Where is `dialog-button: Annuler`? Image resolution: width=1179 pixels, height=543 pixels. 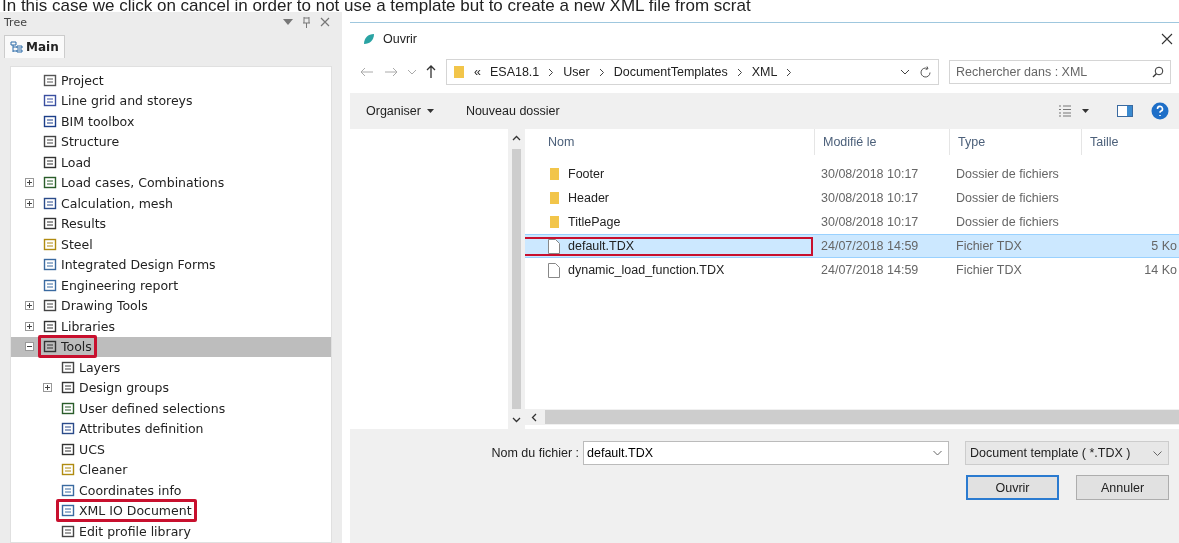 dialog-button: Annuler is located at coordinates (1122, 487).